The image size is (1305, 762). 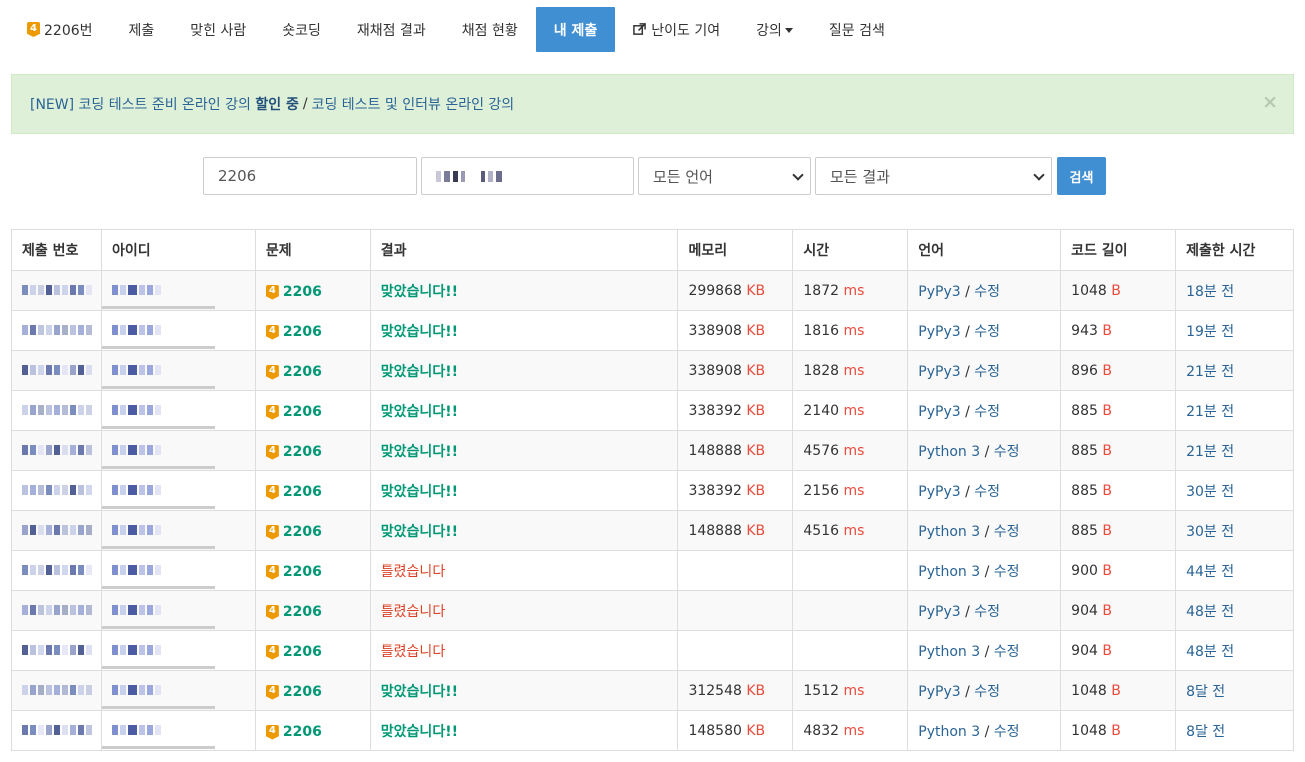 What do you see at coordinates (735, 650) in the screenshot?
I see `memory-cell` at bounding box center [735, 650].